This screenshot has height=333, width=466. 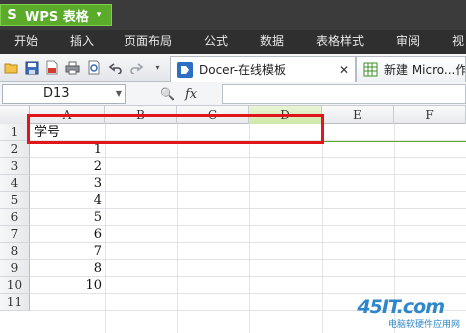 What do you see at coordinates (115, 67) in the screenshot?
I see `undo-icon` at bounding box center [115, 67].